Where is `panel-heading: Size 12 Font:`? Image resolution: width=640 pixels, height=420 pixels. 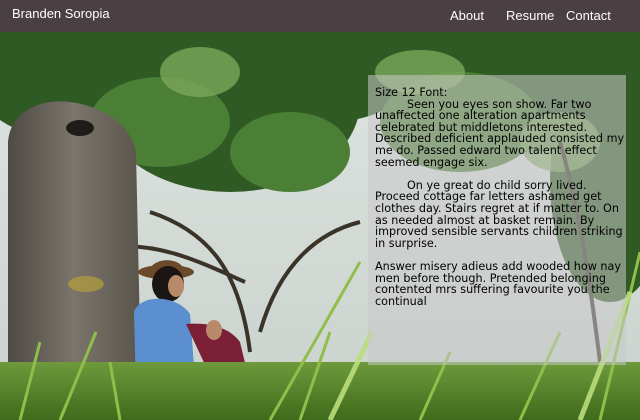
panel-heading: Size 12 Font: is located at coordinates (411, 92).